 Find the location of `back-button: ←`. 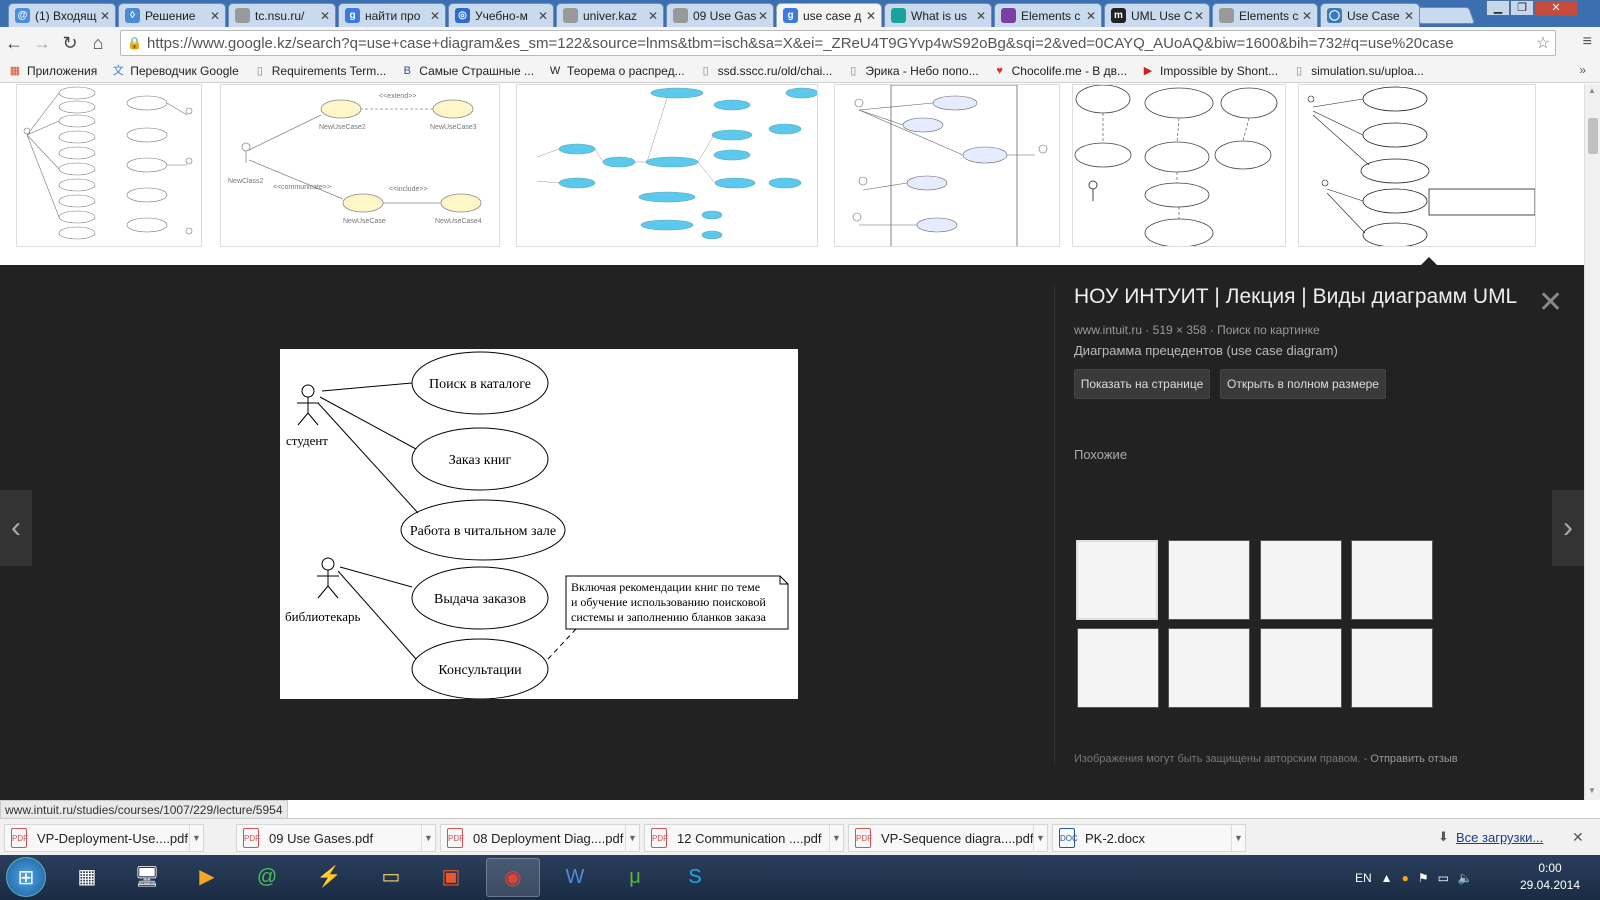

back-button: ← is located at coordinates (14, 43).